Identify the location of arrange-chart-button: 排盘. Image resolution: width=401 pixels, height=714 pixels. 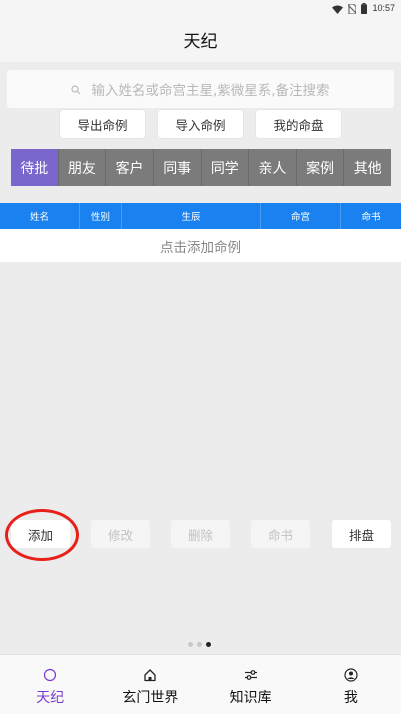
(361, 534).